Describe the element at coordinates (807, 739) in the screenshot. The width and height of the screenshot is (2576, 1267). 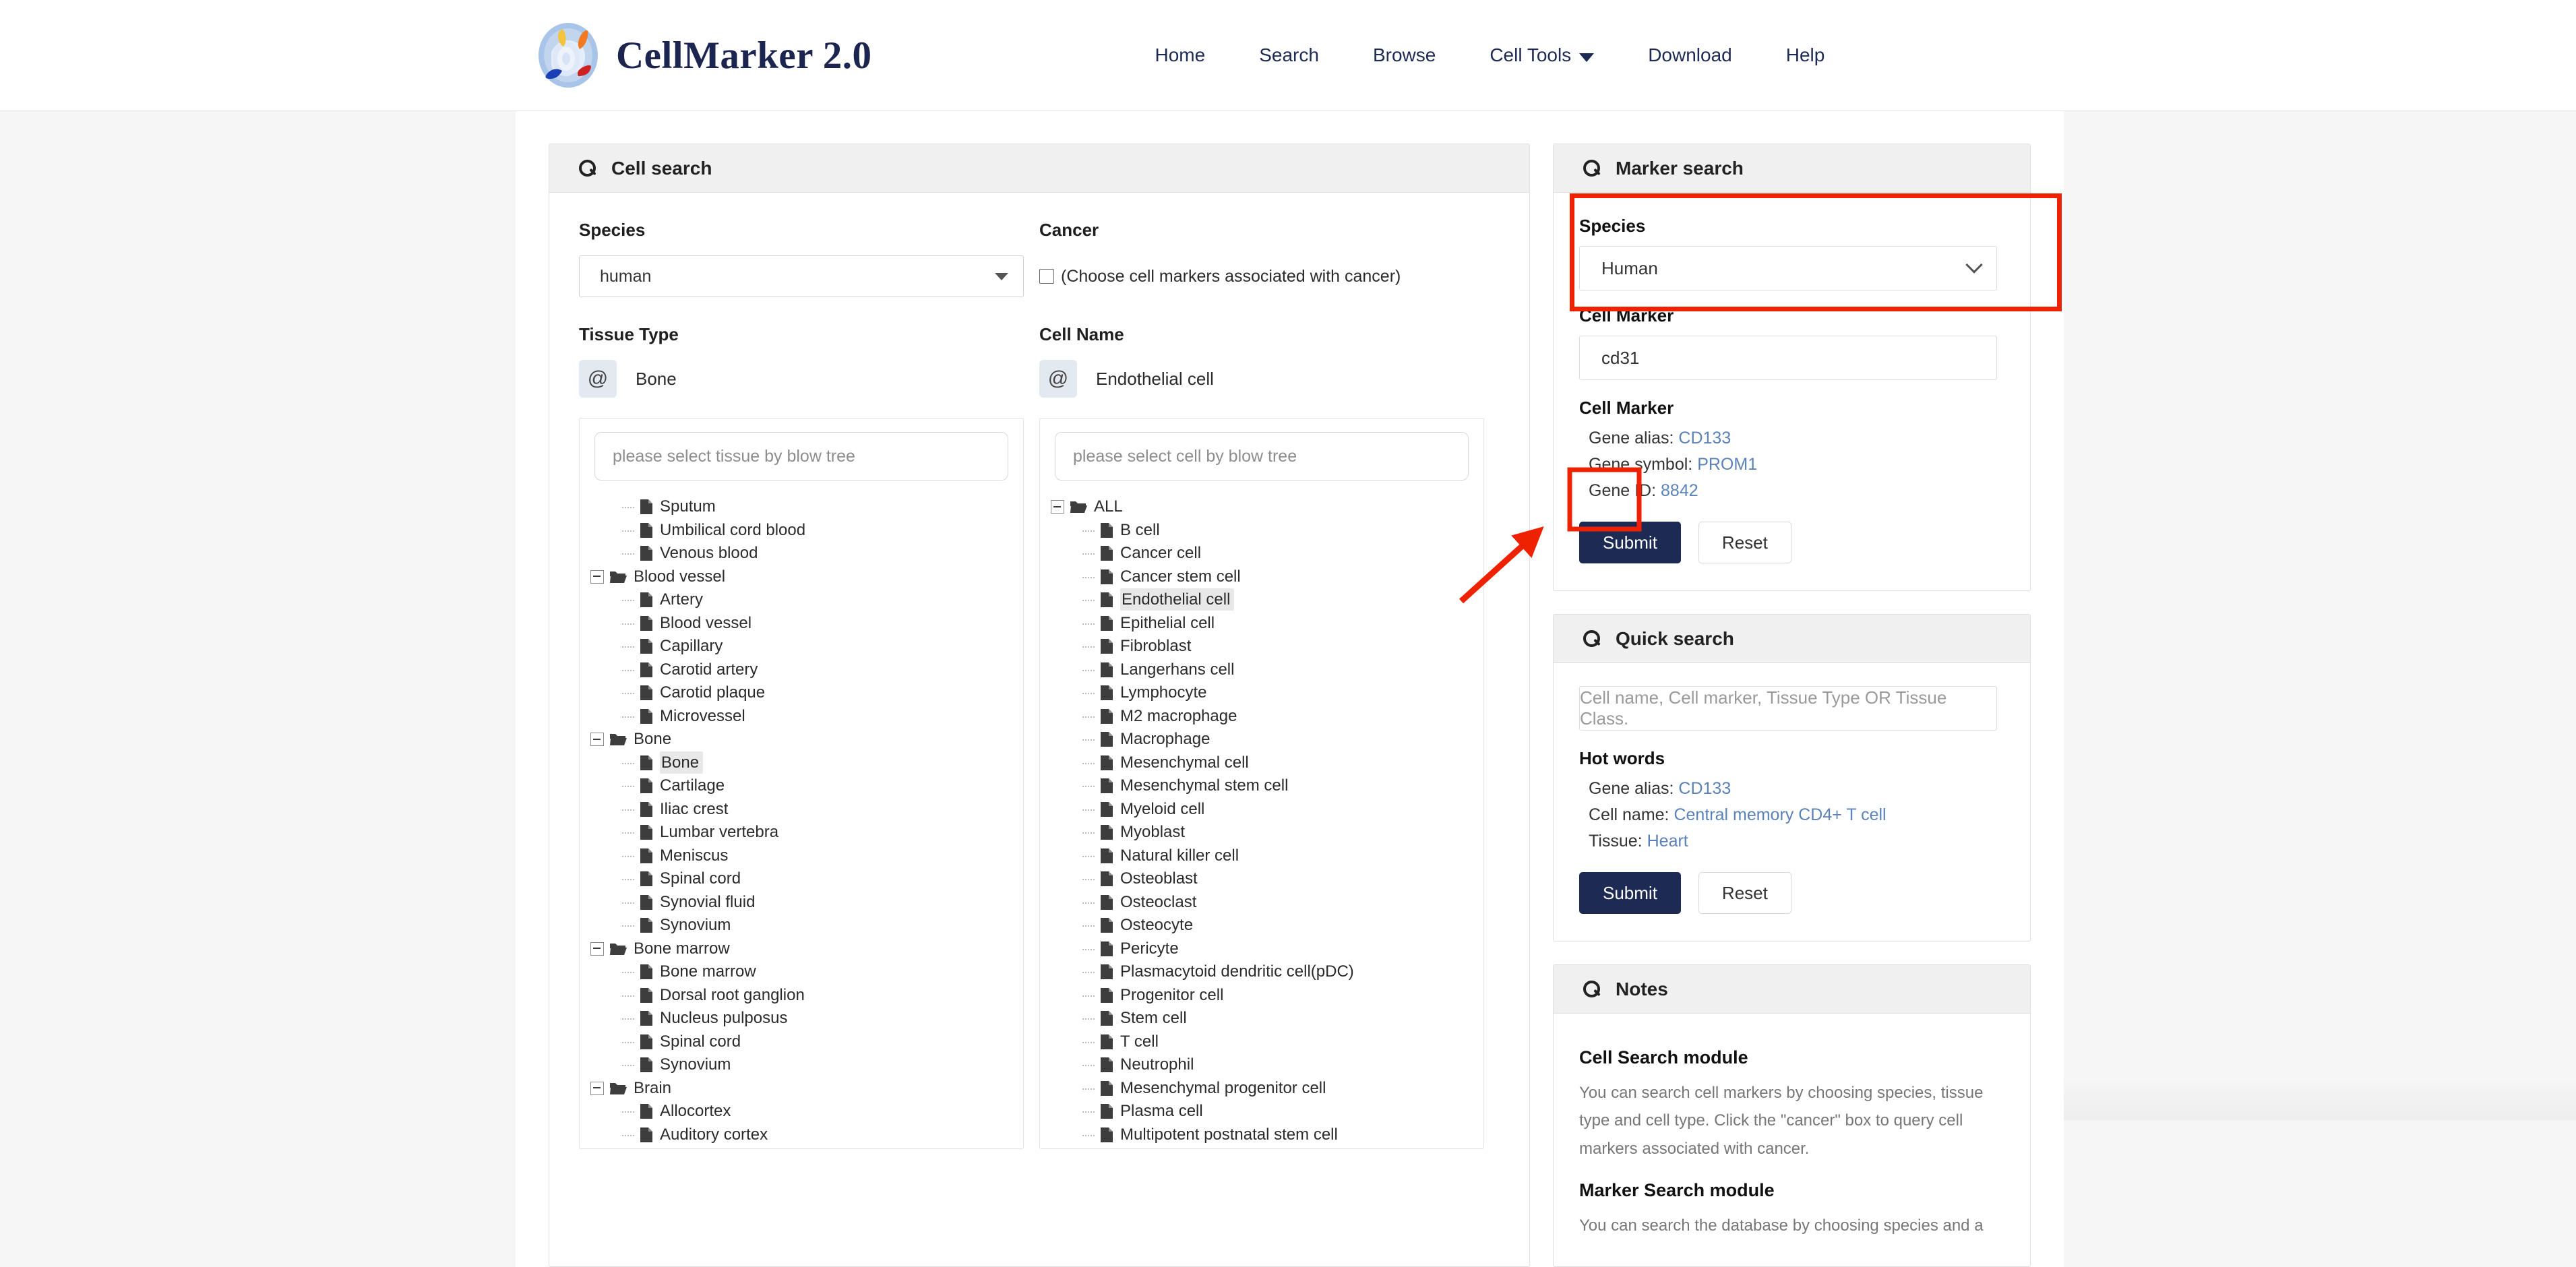
I see `tree-folder-node: Bone` at that location.